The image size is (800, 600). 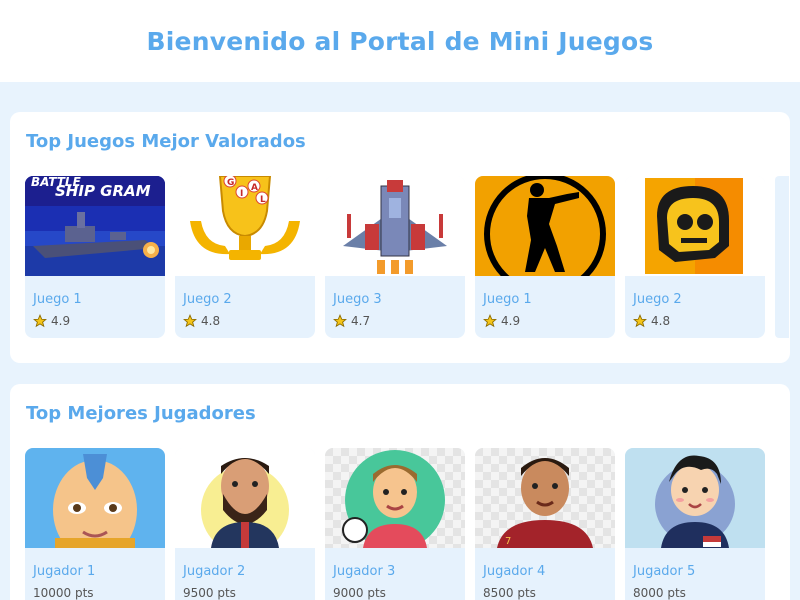 What do you see at coordinates (63, 593) in the screenshot?
I see `player-score: 10000 pts` at bounding box center [63, 593].